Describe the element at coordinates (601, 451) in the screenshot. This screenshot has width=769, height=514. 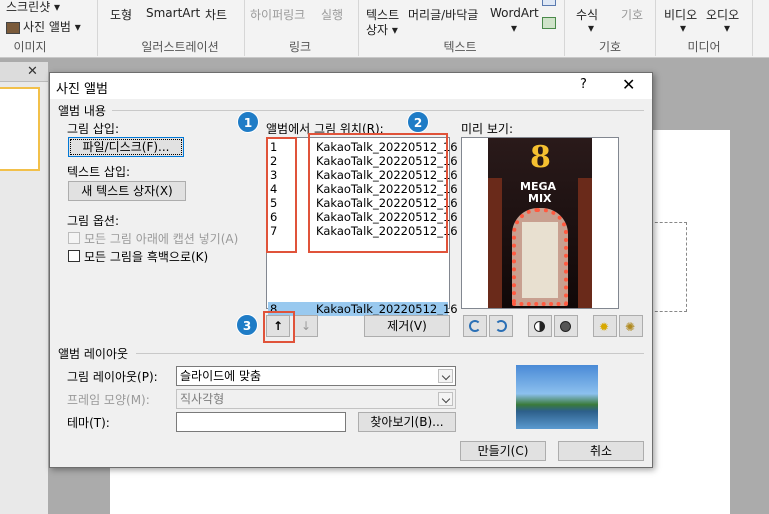
I see `cancel-button: 취소` at that location.